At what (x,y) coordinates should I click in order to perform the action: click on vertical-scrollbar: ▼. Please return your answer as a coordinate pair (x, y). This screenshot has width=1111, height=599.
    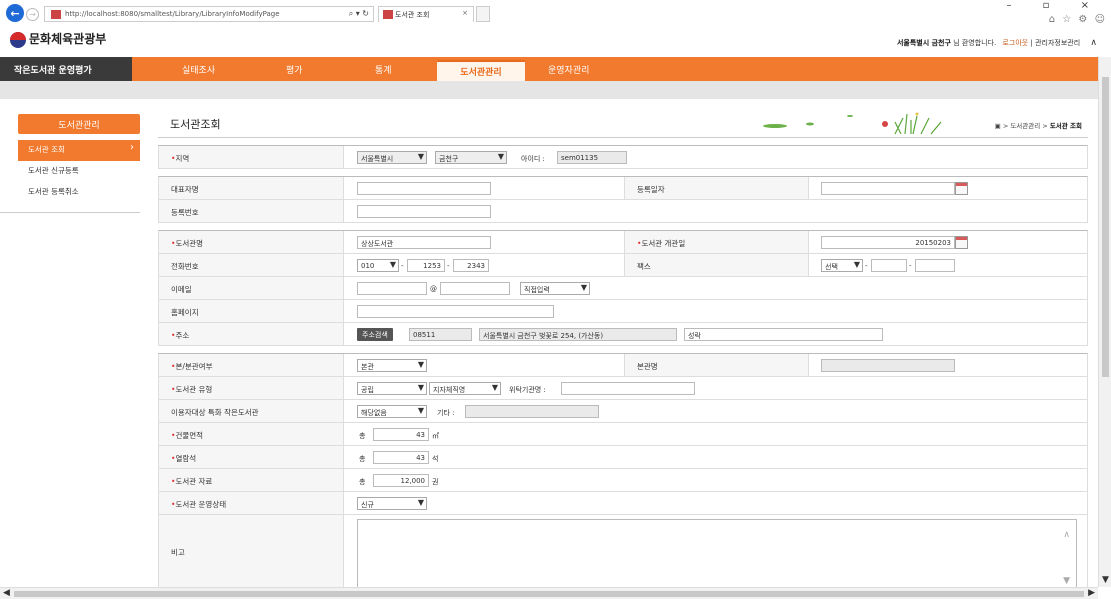
    Looking at the image, I should click on (1104, 322).